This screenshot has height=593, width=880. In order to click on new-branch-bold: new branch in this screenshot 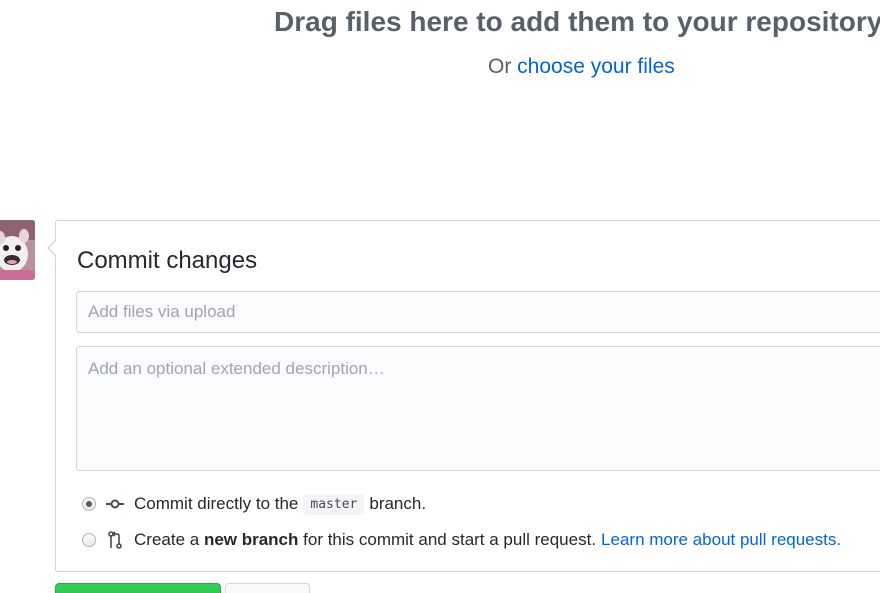, I will do `click(251, 539)`.